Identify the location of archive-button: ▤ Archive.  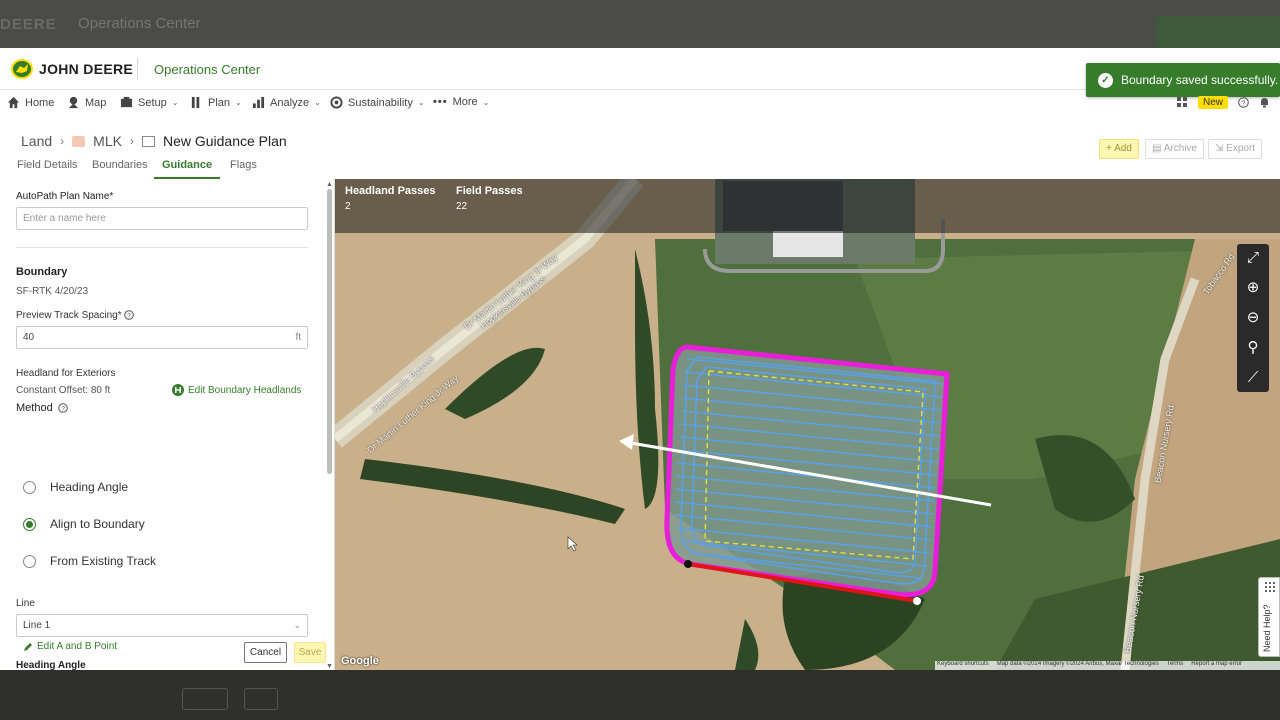
(1175, 149).